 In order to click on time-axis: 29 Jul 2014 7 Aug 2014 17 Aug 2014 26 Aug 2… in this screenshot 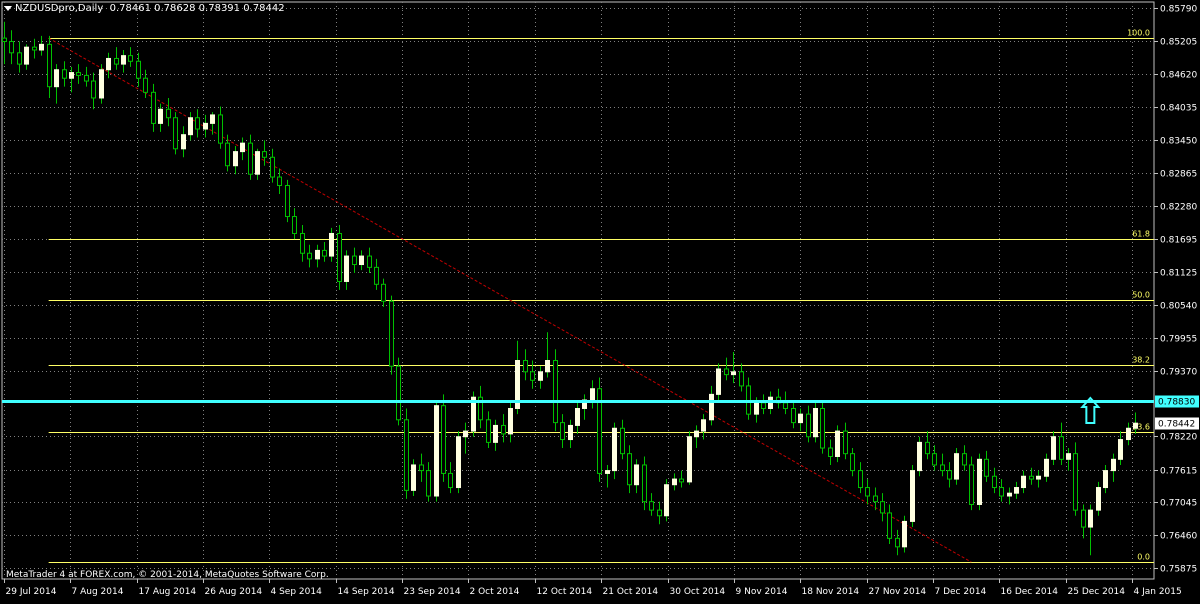, I will do `click(593, 588)`.